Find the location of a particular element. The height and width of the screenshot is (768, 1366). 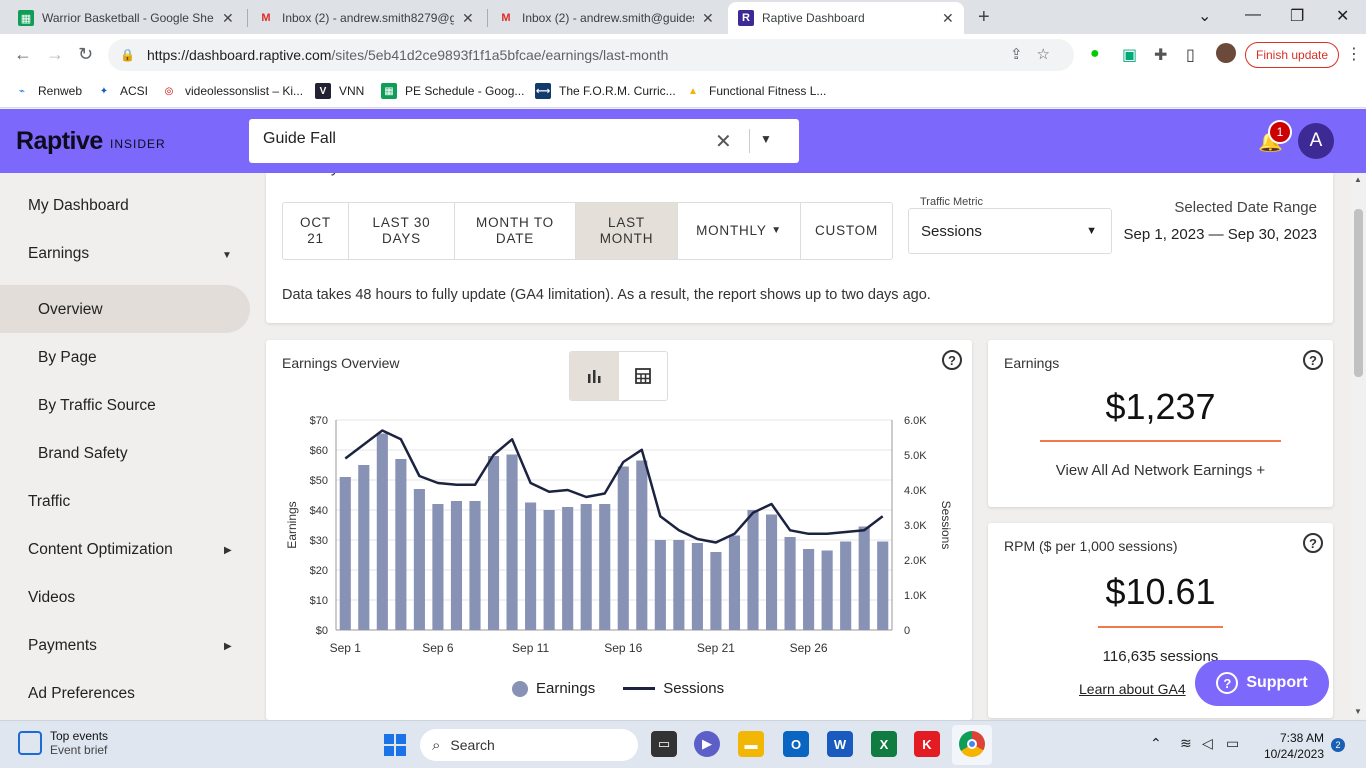

scrollbar: ▲ ▼ is located at coordinates (1358, 445).